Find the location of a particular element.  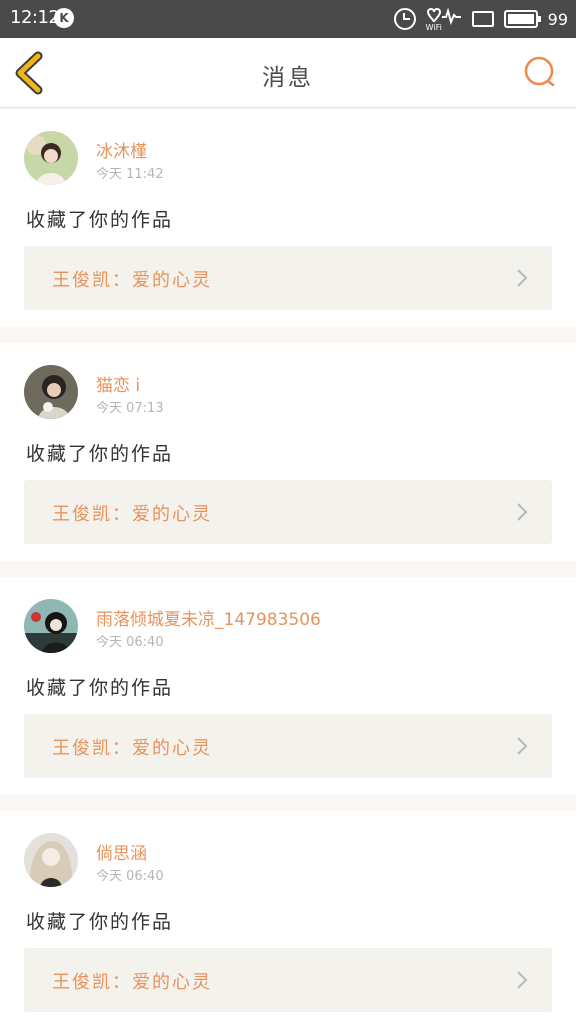

k-app-icon: K is located at coordinates (64, 18).